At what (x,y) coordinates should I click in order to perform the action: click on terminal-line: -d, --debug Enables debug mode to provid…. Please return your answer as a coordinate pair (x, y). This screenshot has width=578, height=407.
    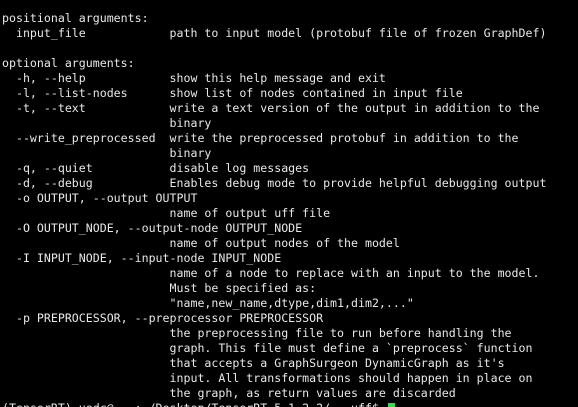
    Looking at the image, I should click on (274, 183).